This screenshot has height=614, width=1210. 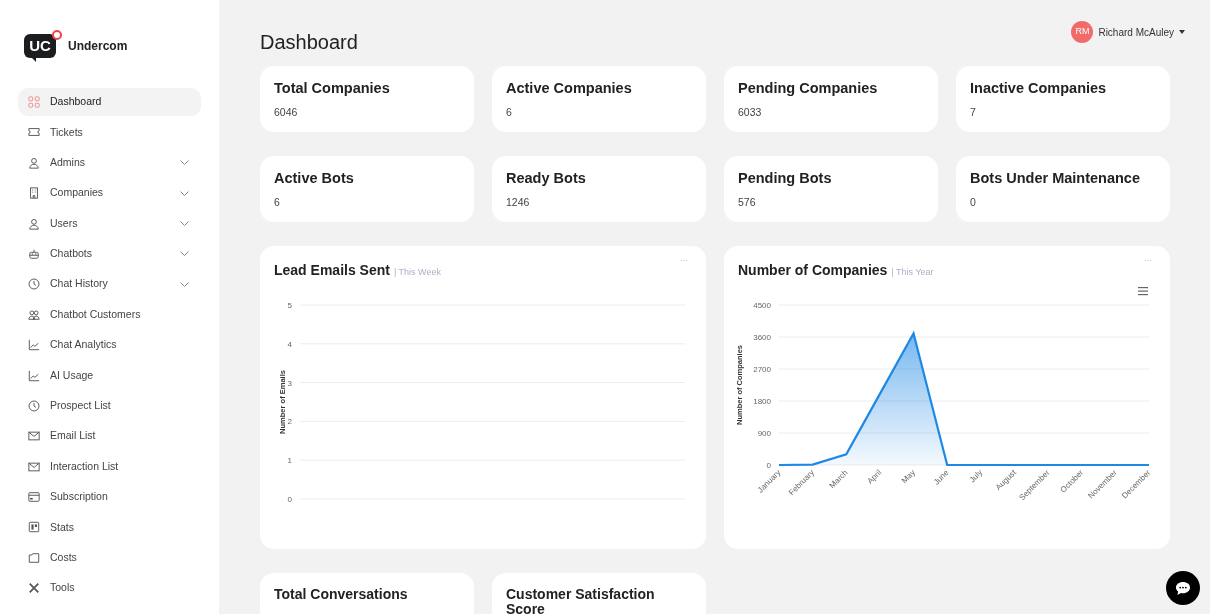 What do you see at coordinates (34, 193) in the screenshot?
I see `building-icon` at bounding box center [34, 193].